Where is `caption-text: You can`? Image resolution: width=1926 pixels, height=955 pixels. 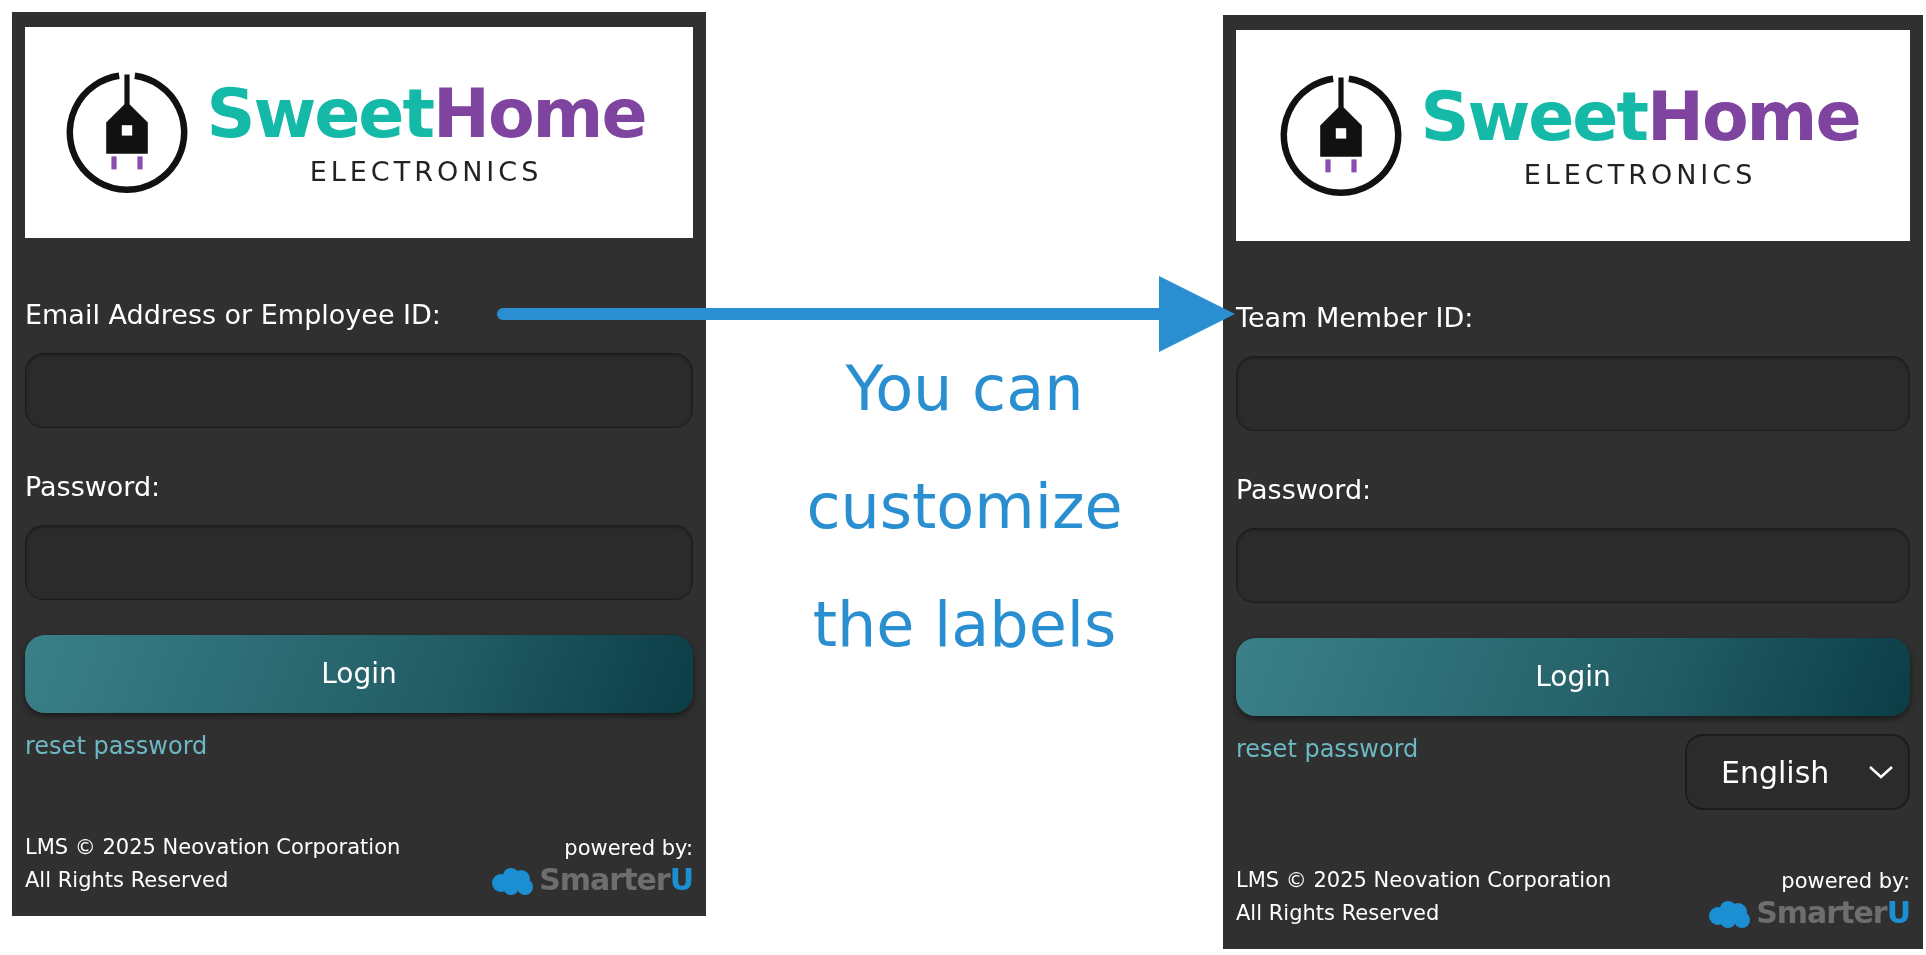 caption-text: You can is located at coordinates (964, 389).